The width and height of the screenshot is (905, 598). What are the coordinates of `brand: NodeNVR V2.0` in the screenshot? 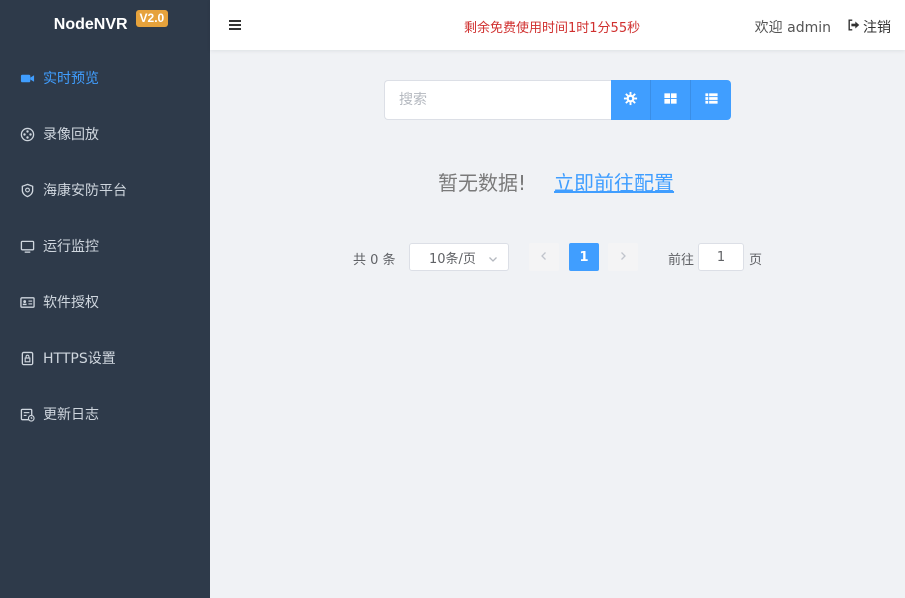 It's located at (105, 25).